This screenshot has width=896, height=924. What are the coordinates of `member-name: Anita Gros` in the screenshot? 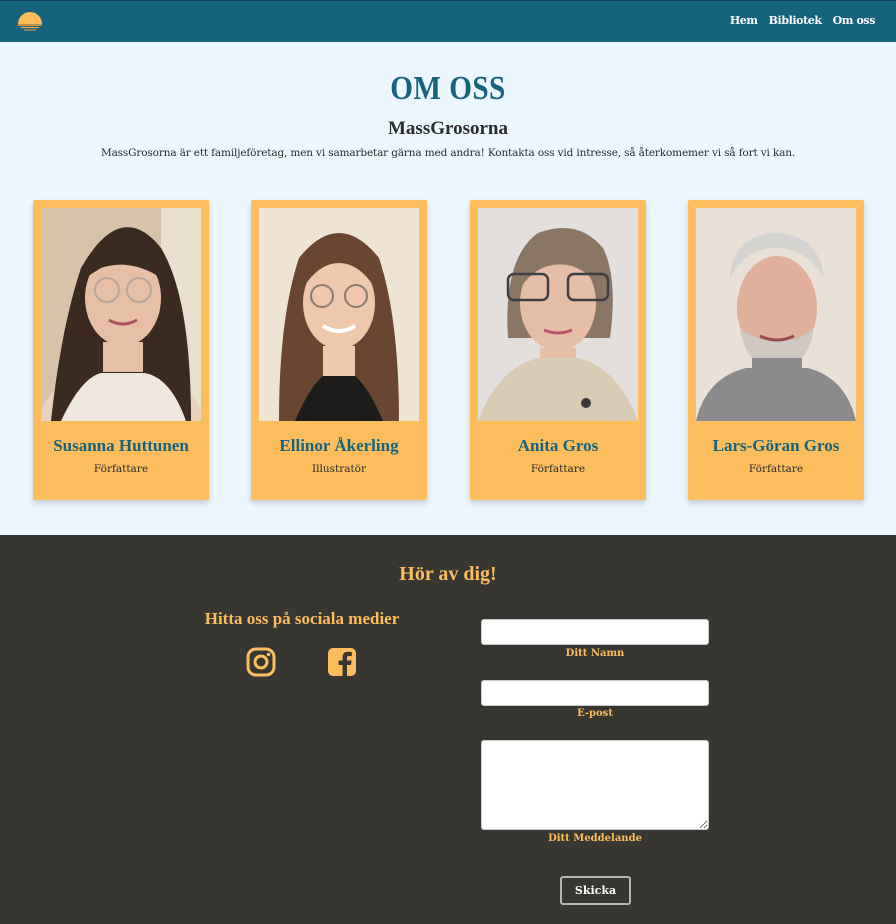 It's located at (558, 445).